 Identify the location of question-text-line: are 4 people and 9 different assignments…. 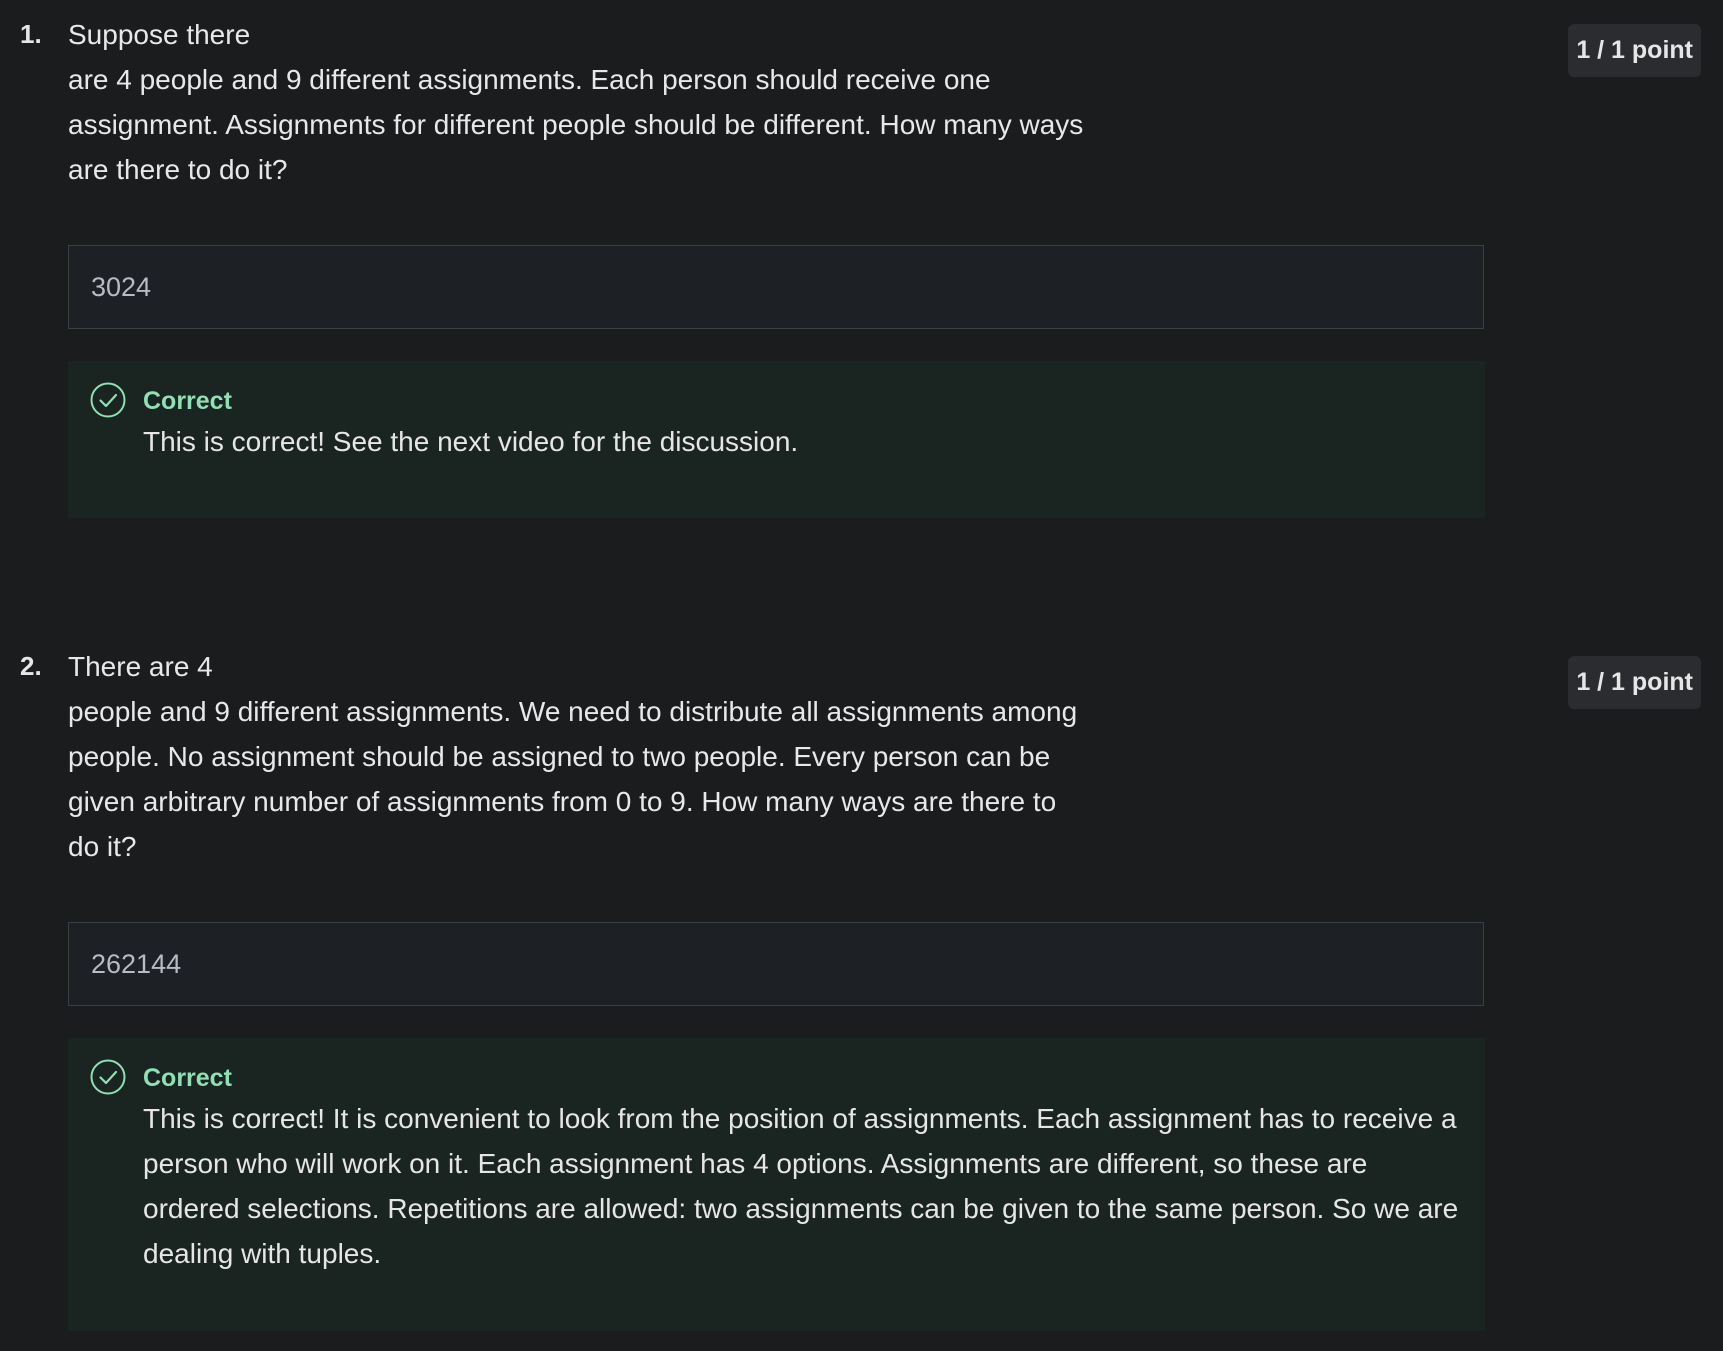
(529, 79).